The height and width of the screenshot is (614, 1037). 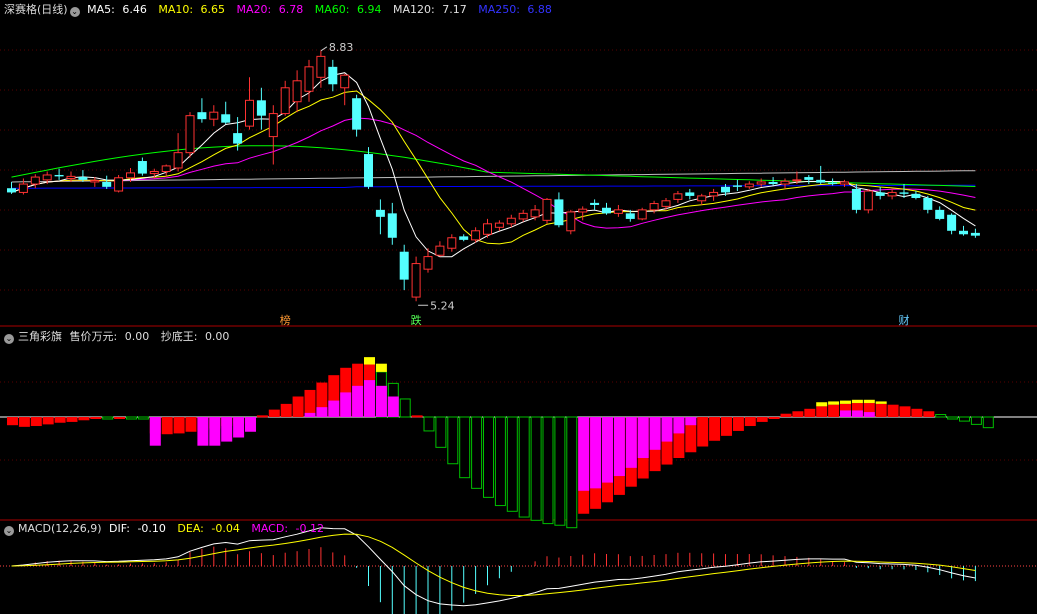 I want to click on ma120-legend: MA120: 7.17, so click(x=432, y=9).